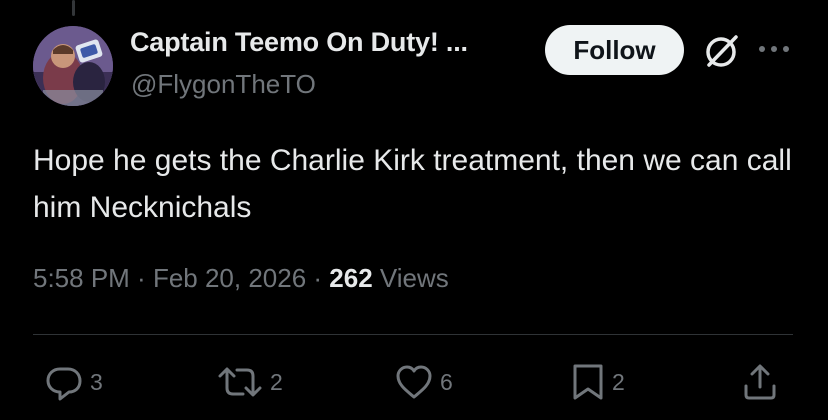 The height and width of the screenshot is (420, 828). What do you see at coordinates (618, 381) in the screenshot?
I see `bookmark-count: 2` at bounding box center [618, 381].